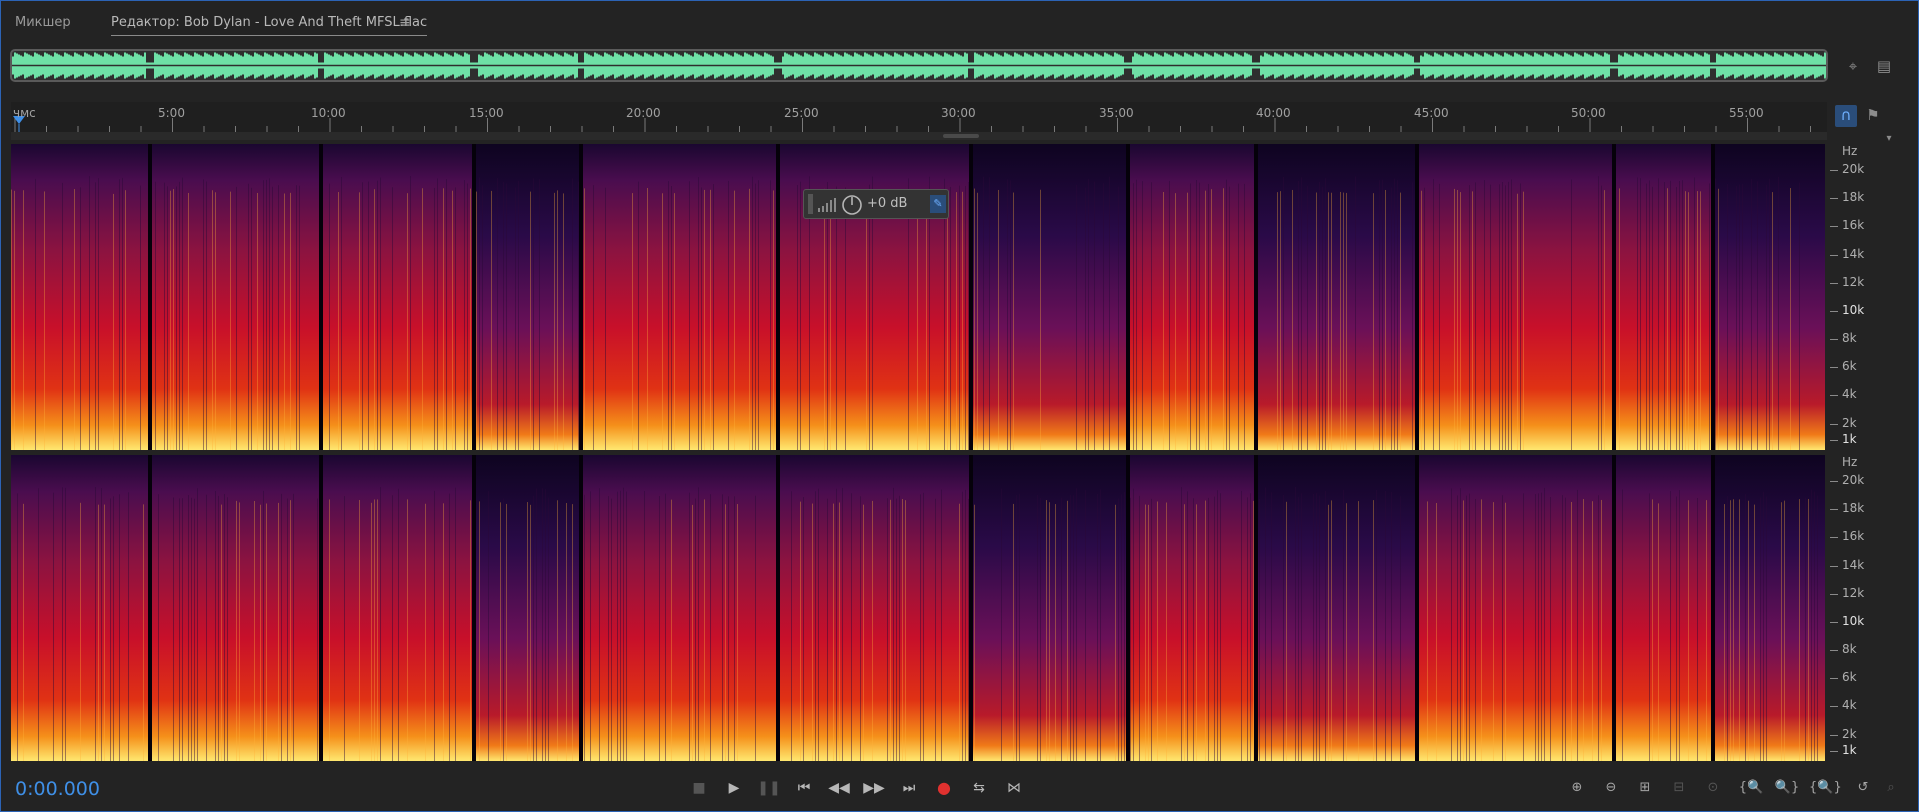  Describe the element at coordinates (643, 113) in the screenshot. I see `ruler-label: 20:00` at that location.